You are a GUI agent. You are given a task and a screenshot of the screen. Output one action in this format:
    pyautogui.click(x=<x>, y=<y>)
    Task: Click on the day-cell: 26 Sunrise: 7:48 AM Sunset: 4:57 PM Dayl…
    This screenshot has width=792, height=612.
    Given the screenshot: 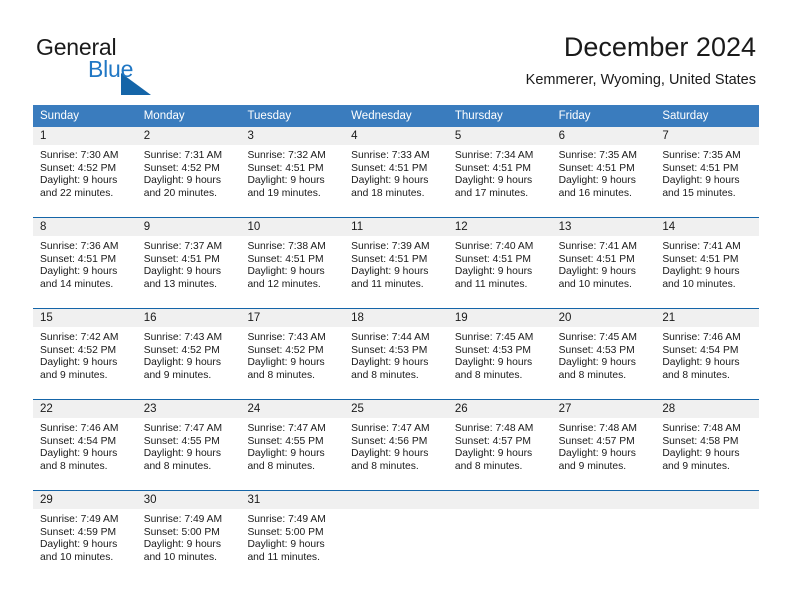 What is the action you would take?
    pyautogui.click(x=499, y=445)
    